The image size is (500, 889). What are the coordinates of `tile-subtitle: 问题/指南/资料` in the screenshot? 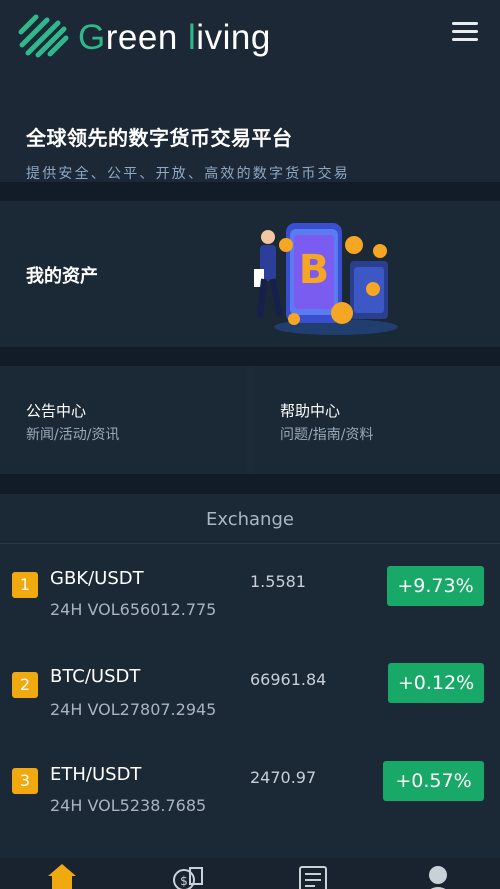 It's located at (327, 435).